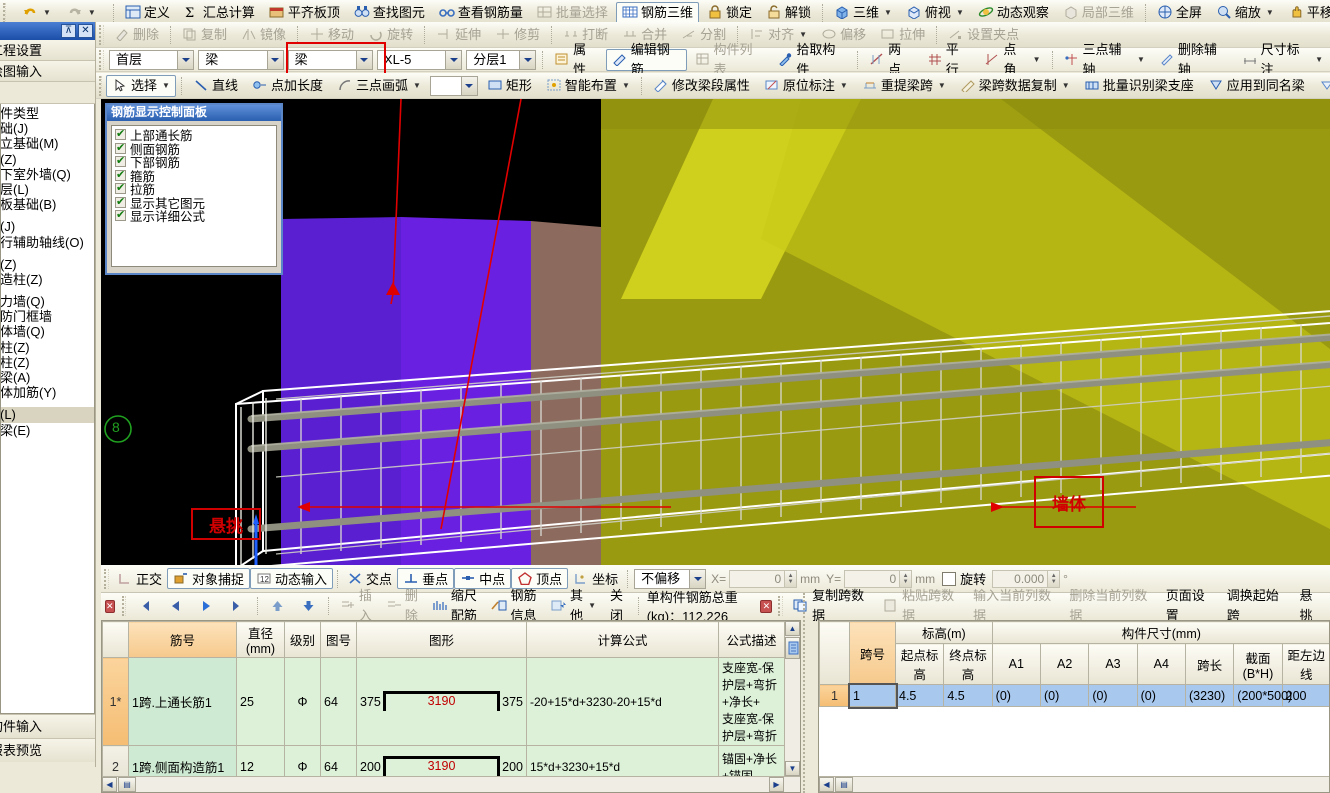 This screenshot has height=793, width=1330. I want to click on apply-same-beam-button: 应用到同名梁, so click(1256, 86).